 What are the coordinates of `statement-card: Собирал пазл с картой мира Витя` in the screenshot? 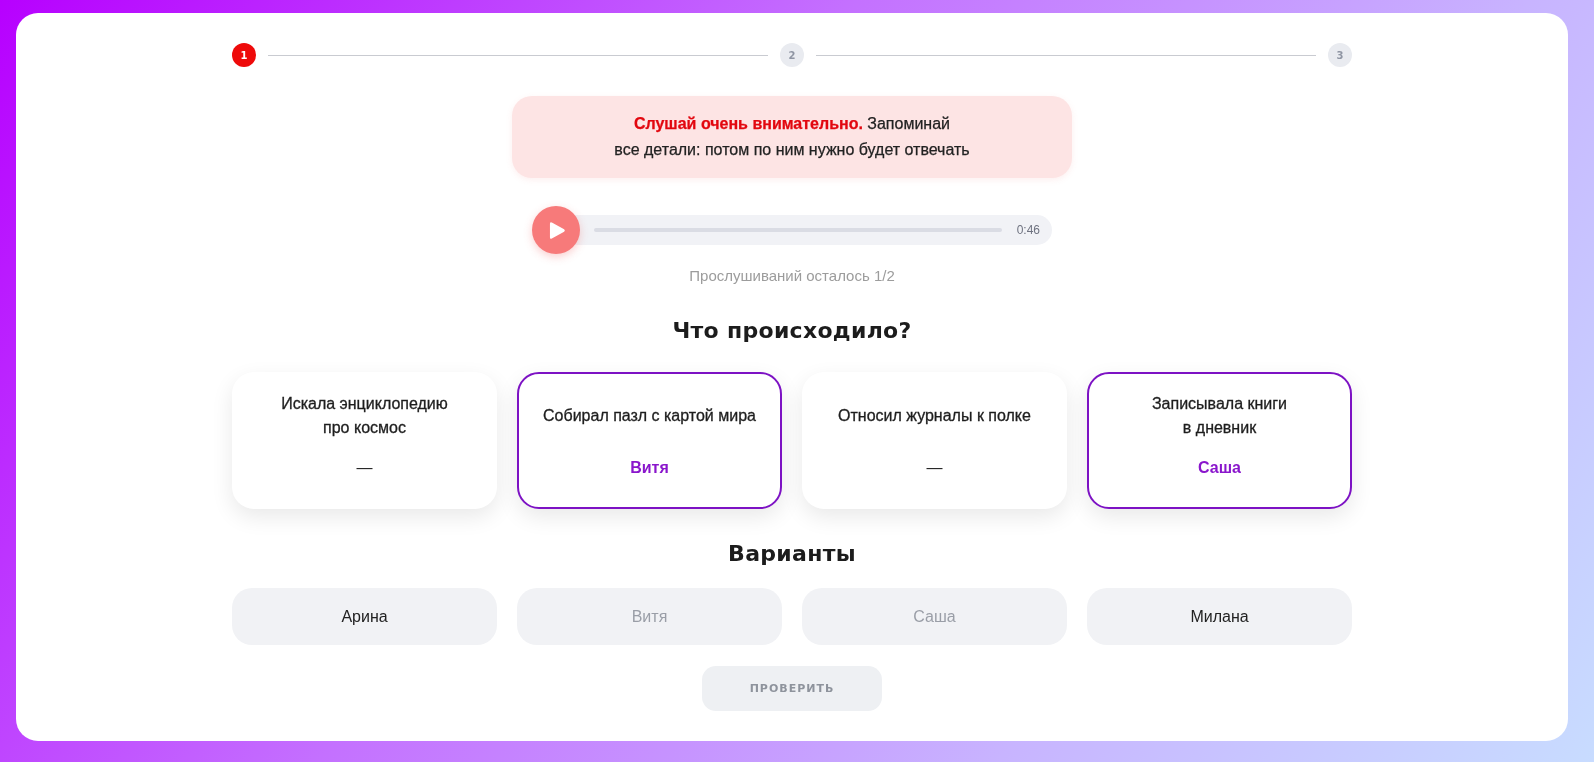 It's located at (649, 440).